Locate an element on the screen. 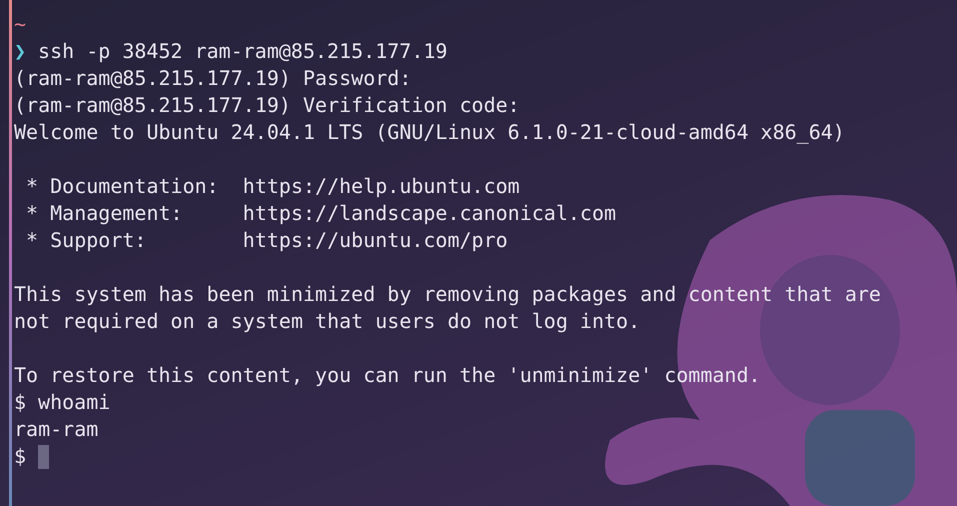 The width and height of the screenshot is (957, 506). output-text: not required on a system that users do not log into. is located at coordinates (327, 321).